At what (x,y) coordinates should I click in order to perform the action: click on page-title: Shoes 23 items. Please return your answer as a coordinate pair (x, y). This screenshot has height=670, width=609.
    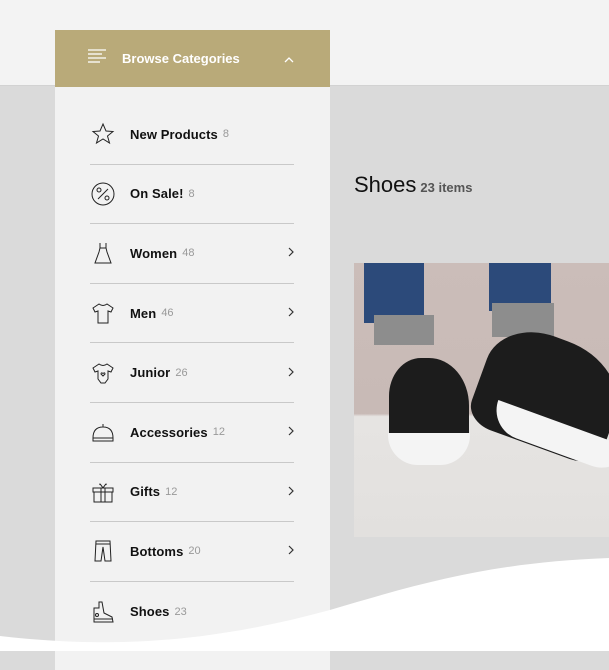
    Looking at the image, I should click on (413, 185).